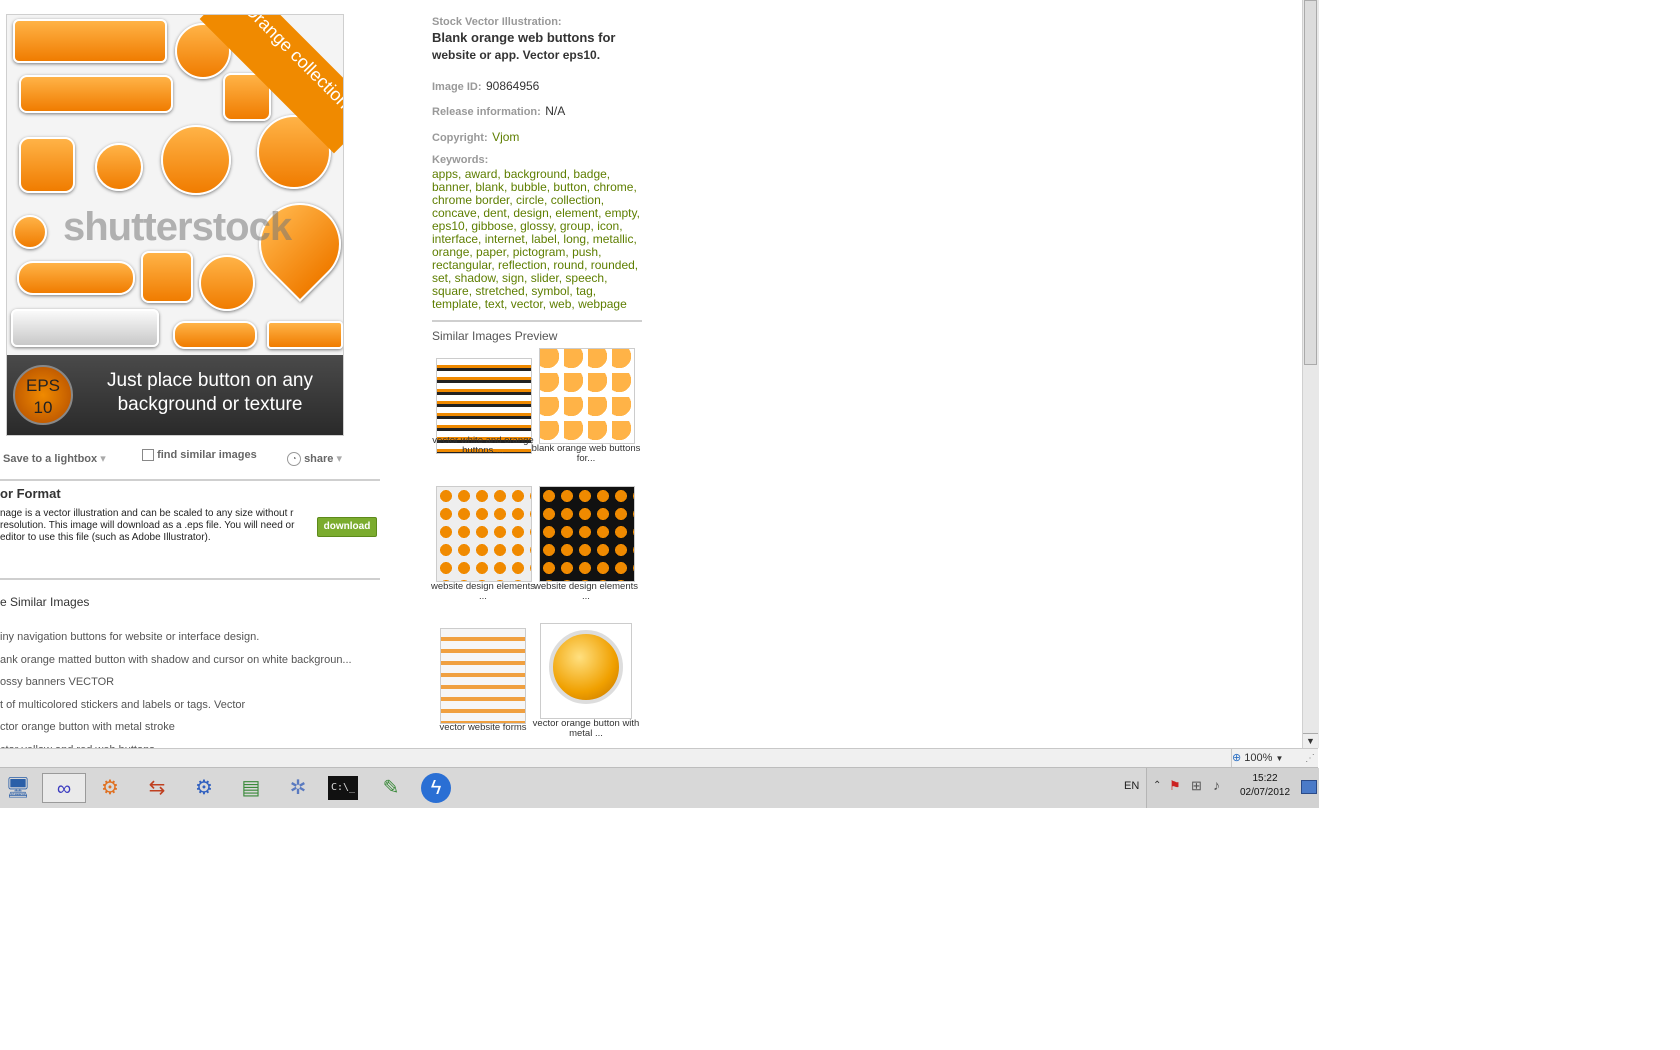 Image resolution: width=1680 pixels, height=1050 pixels. Describe the element at coordinates (1310, 374) in the screenshot. I see `vertical-scrollbar: ▼` at that location.